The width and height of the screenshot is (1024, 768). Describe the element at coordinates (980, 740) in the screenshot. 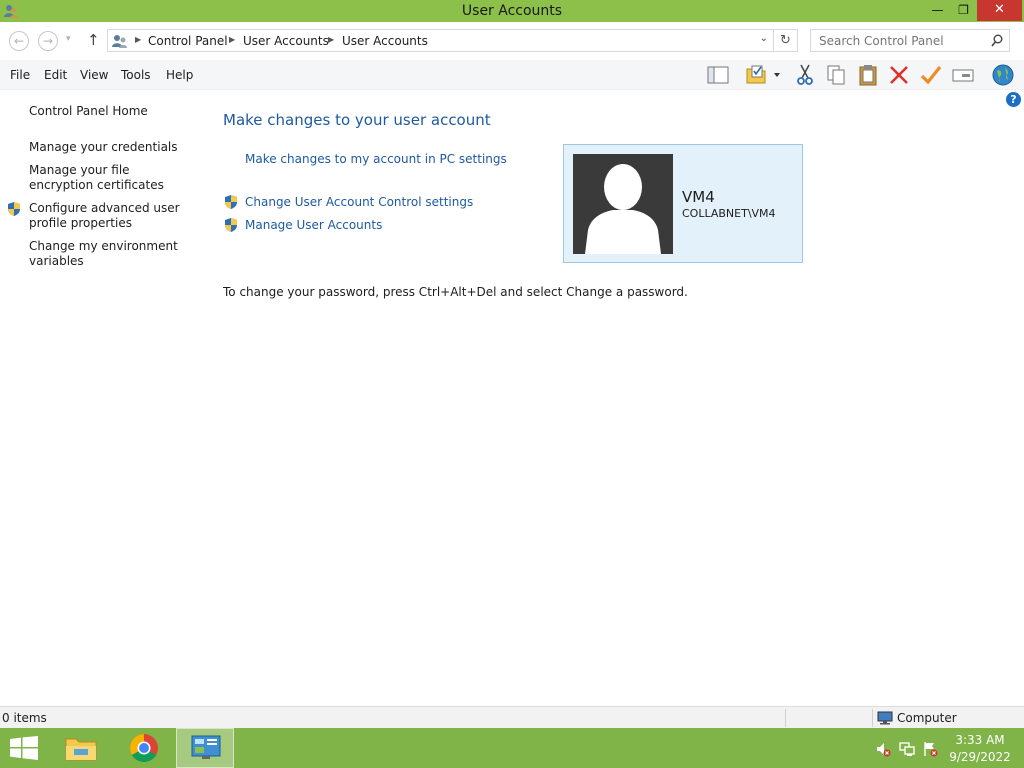

I see `clock-time: 3:33 AM` at that location.